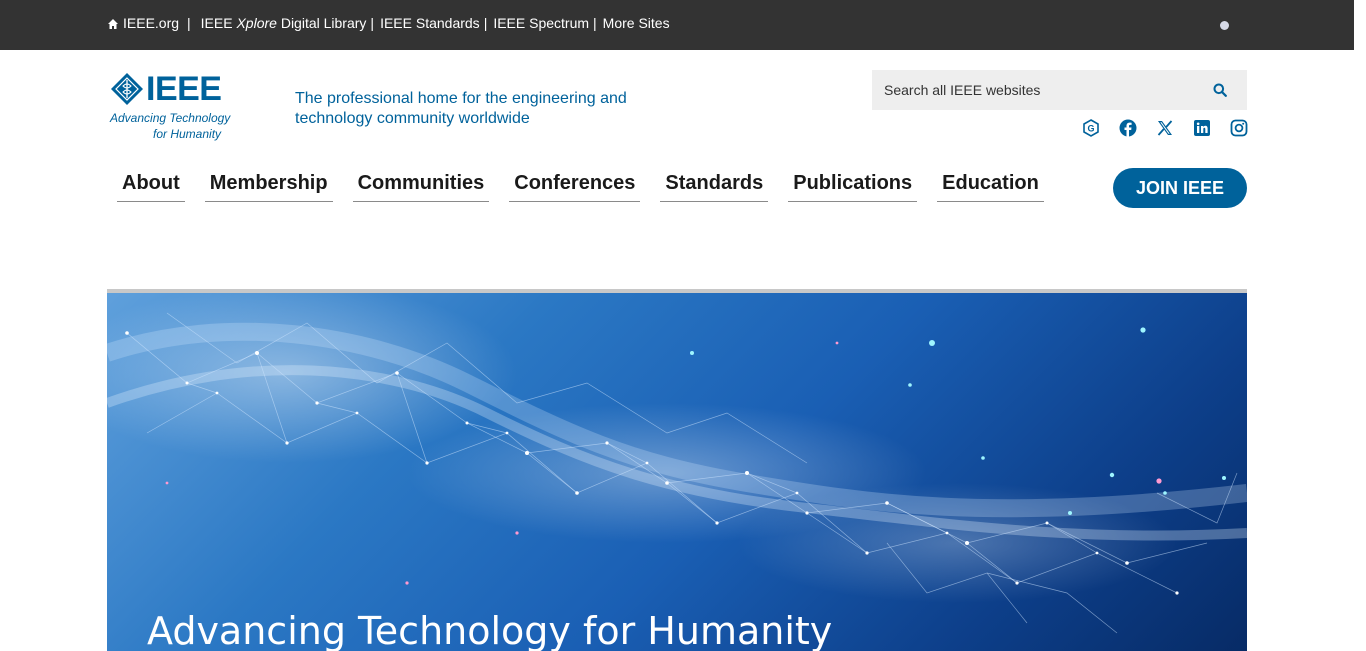 The height and width of the screenshot is (651, 1366). I want to click on nav-item-publications: Publications, so click(853, 186).